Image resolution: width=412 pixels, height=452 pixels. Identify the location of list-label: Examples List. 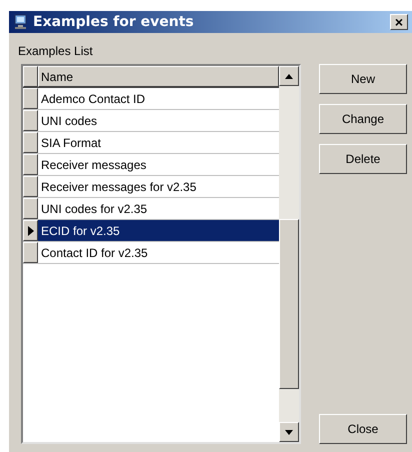
(55, 51).